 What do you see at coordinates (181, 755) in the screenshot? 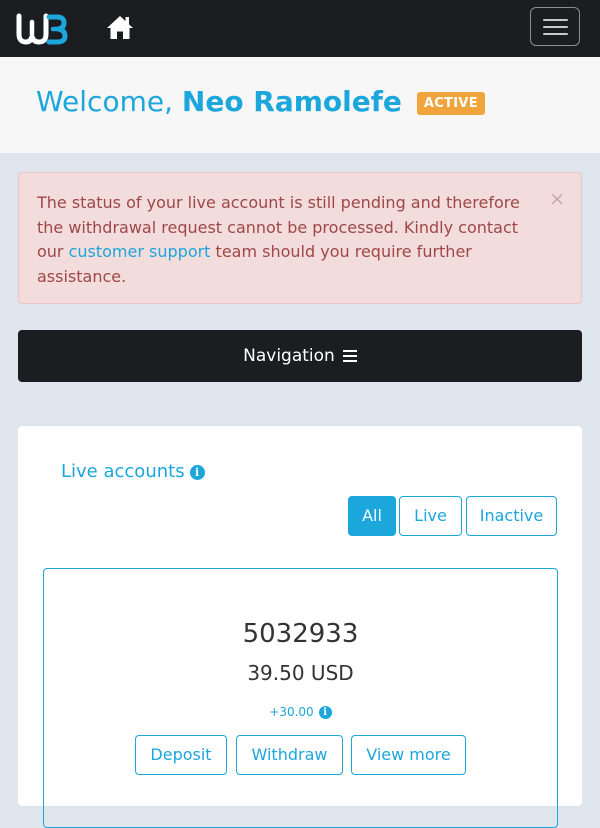
I see `deposit-button: Deposit` at bounding box center [181, 755].